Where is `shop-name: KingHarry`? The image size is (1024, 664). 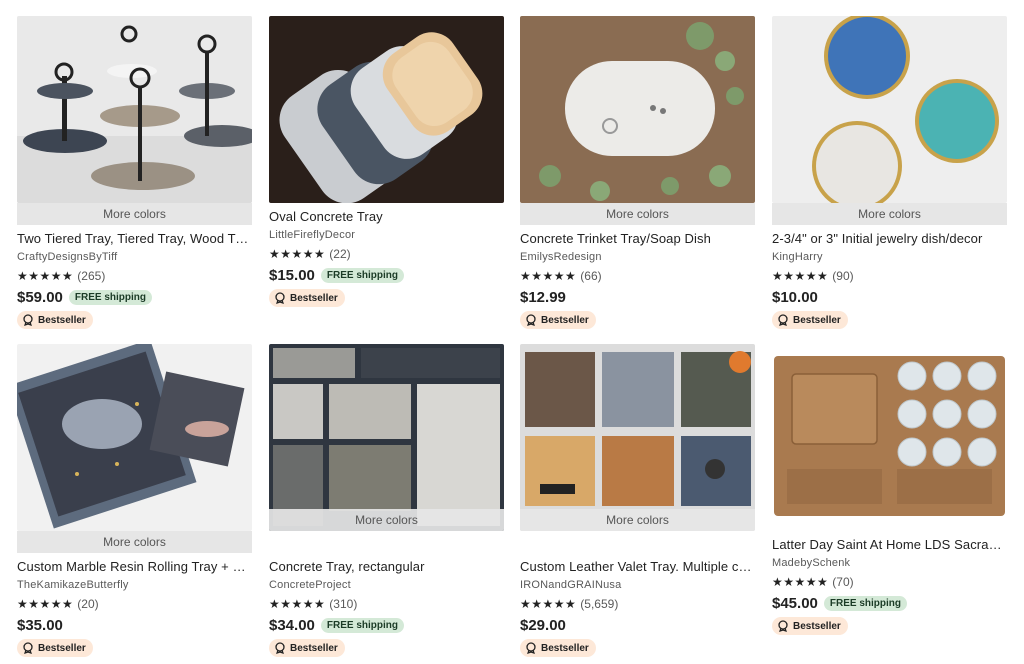
shop-name: KingHarry is located at coordinates (889, 257).